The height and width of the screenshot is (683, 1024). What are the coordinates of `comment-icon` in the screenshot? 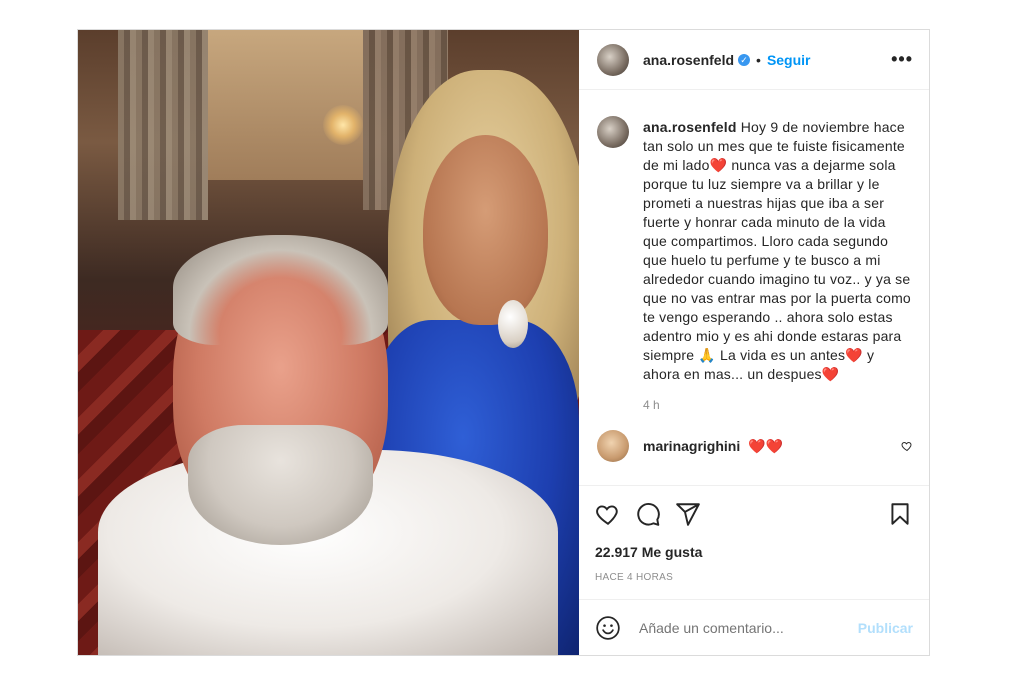 It's located at (648, 514).